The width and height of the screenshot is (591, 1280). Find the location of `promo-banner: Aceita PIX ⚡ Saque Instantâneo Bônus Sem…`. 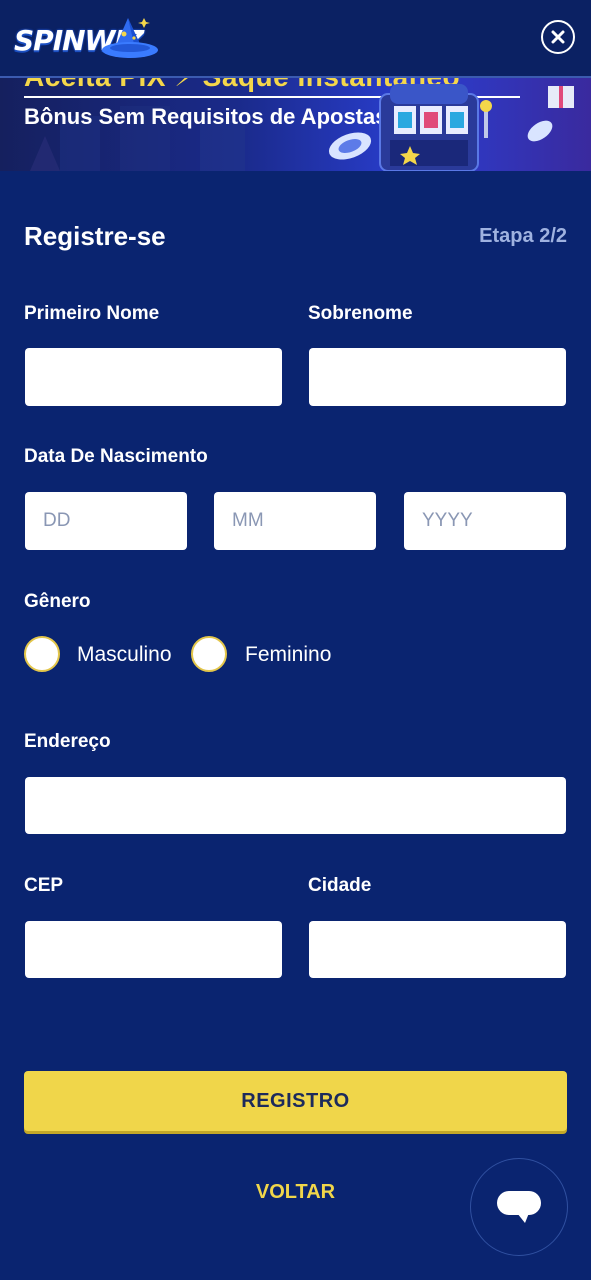

promo-banner: Aceita PIX ⚡ Saque Instantâneo Bônus Sem… is located at coordinates (295, 123).